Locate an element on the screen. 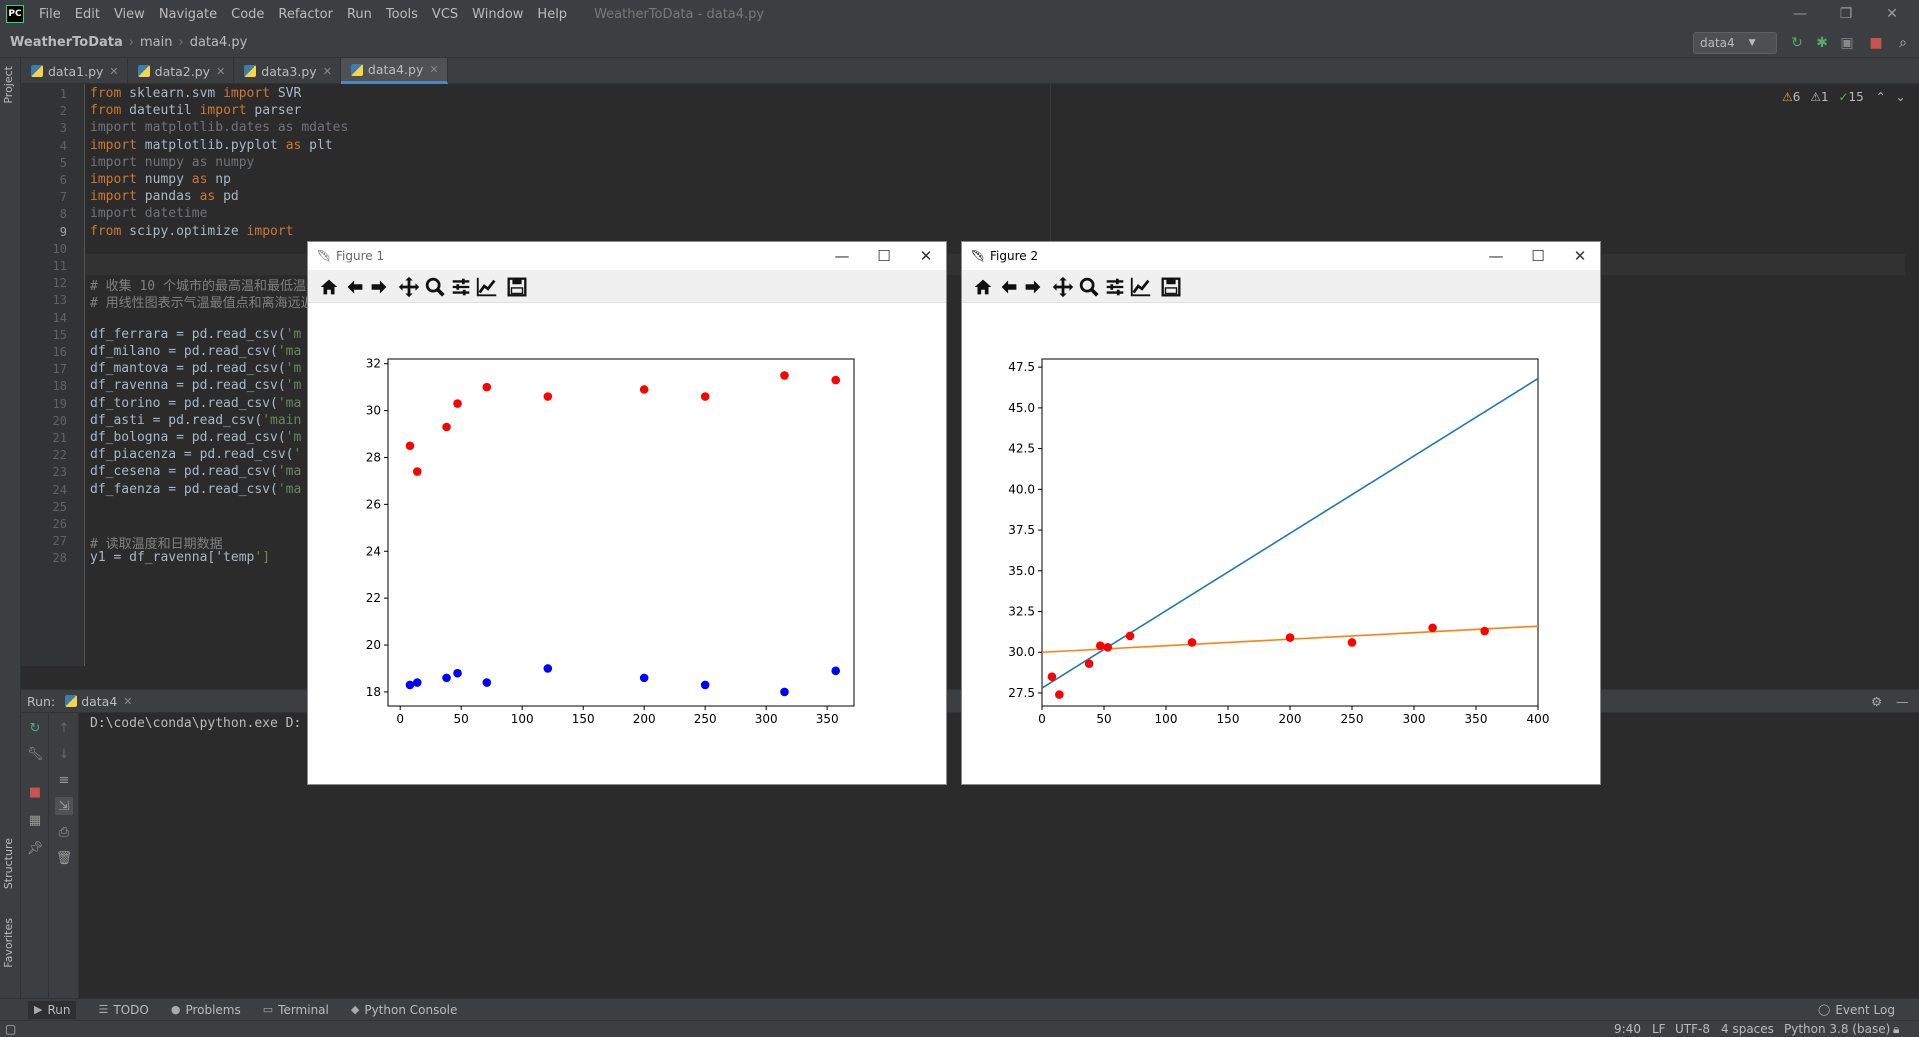  tab-terminal: ▭ Terminal is located at coordinates (296, 1010).